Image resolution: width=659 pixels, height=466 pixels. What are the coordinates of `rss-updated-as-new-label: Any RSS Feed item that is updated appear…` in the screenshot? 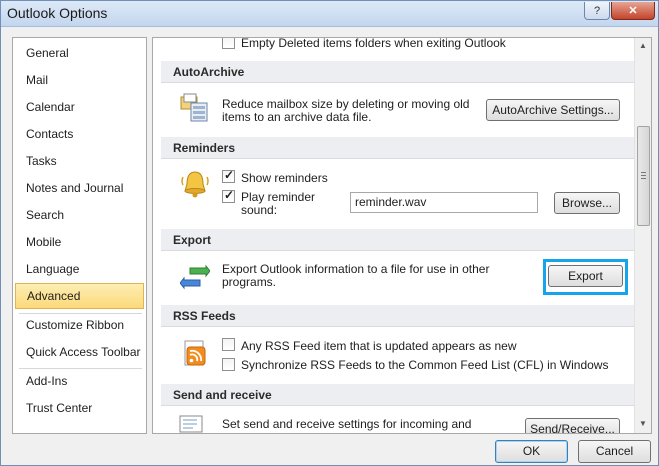 It's located at (379, 346).